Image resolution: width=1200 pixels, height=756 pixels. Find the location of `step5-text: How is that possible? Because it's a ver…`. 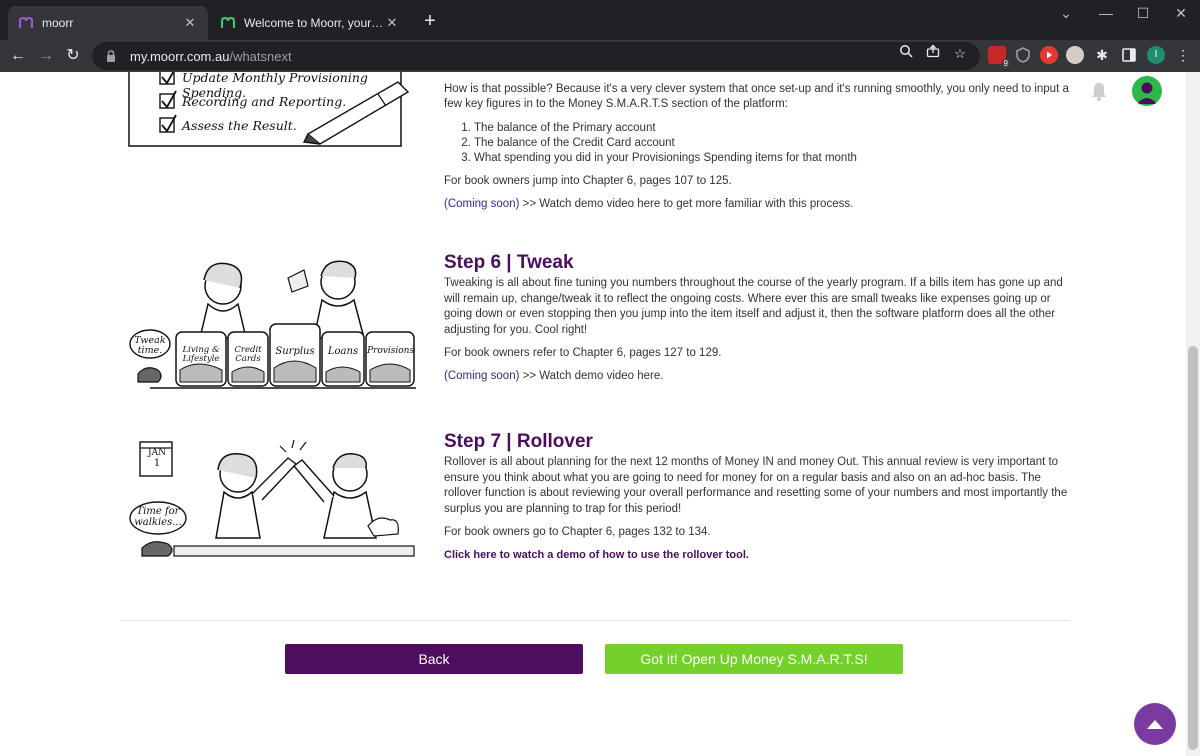

step5-text: How is that possible? Because it's a ver… is located at coordinates (757, 151).